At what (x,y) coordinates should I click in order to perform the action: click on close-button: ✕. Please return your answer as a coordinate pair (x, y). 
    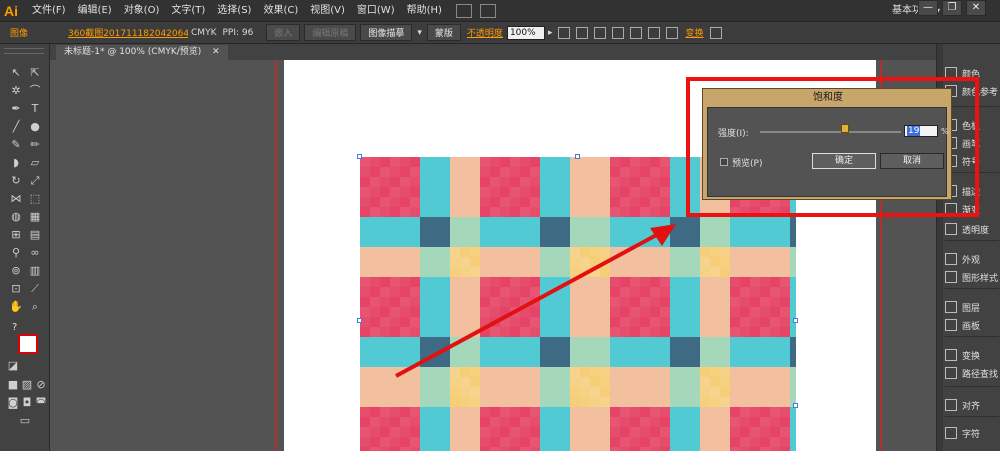
    Looking at the image, I should click on (976, 8).